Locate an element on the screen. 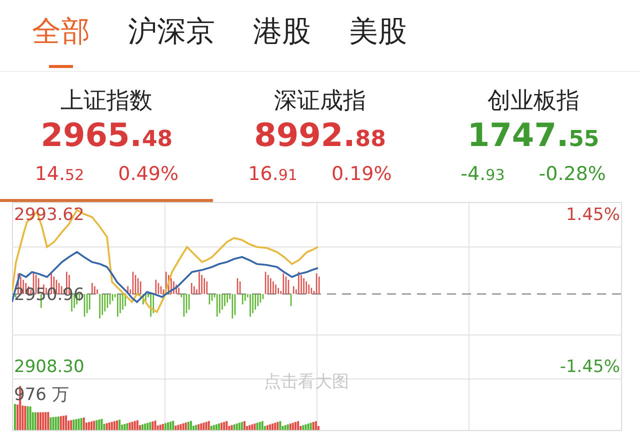 The image size is (640, 443). index-percent: -0.28% is located at coordinates (572, 174).